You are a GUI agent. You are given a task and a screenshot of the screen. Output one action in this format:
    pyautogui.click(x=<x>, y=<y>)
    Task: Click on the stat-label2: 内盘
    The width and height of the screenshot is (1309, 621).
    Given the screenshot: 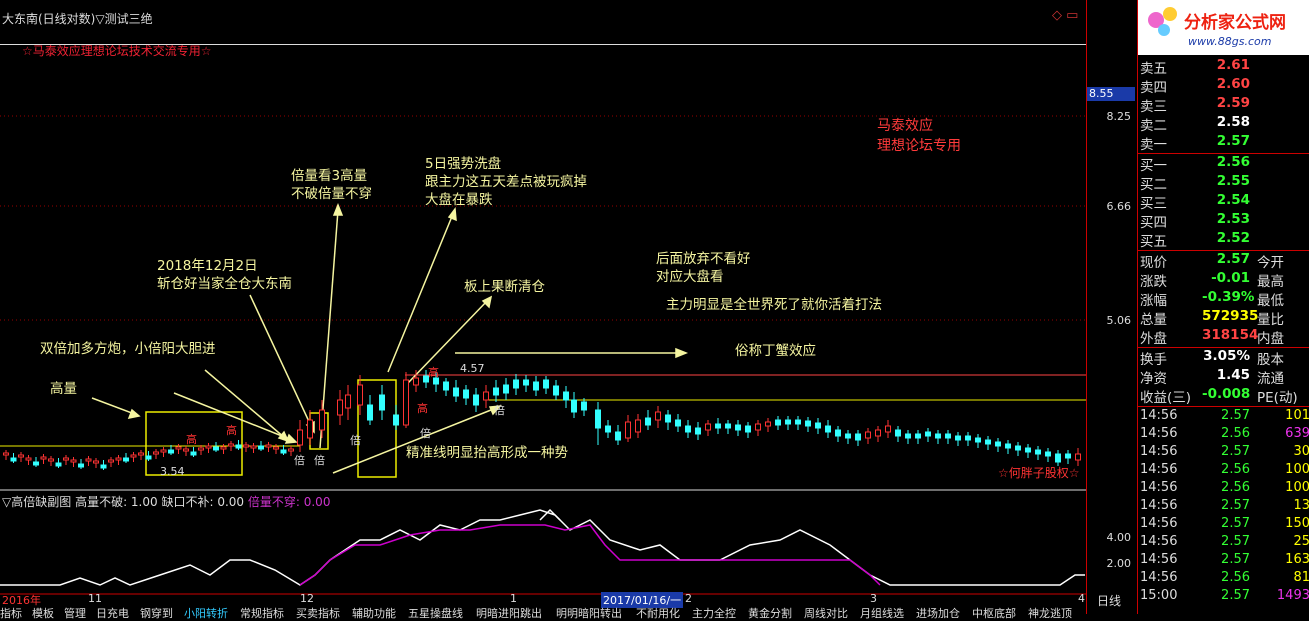 What is the action you would take?
    pyautogui.click(x=1270, y=339)
    